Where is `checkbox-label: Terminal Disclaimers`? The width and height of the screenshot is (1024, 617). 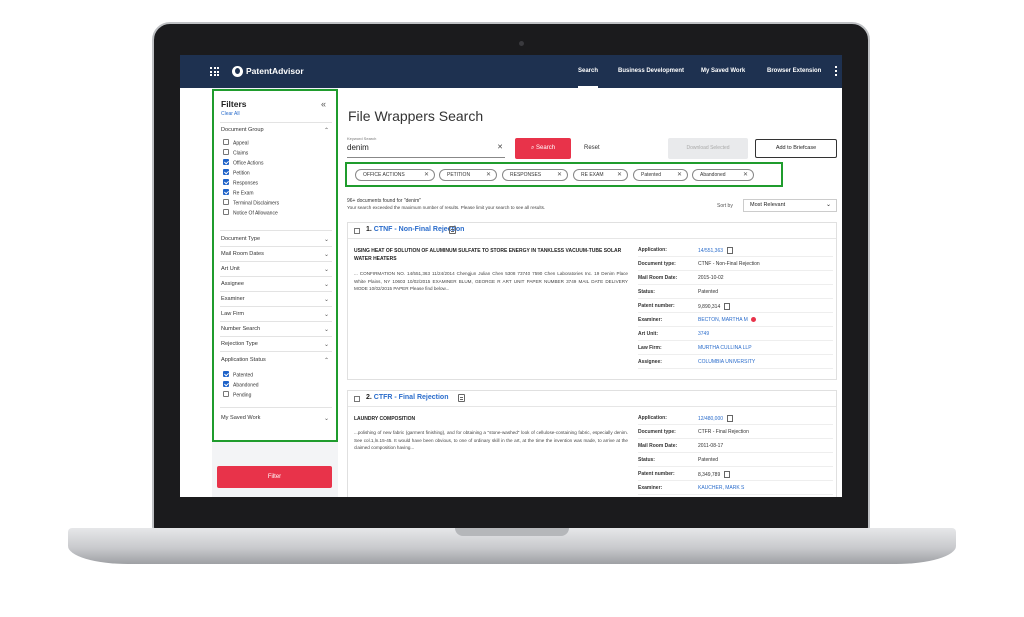 checkbox-label: Terminal Disclaimers is located at coordinates (256, 203).